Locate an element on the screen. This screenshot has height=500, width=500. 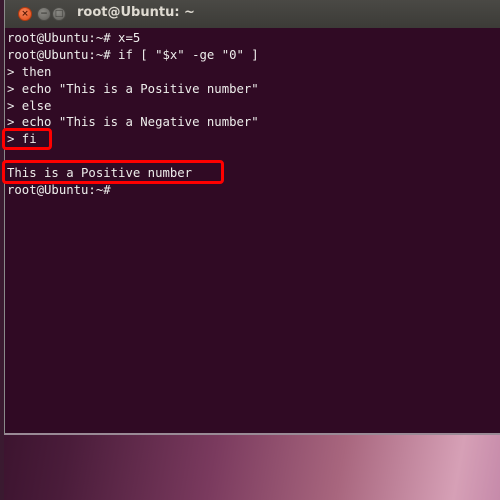
minimize-icon: − is located at coordinates (44, 14).